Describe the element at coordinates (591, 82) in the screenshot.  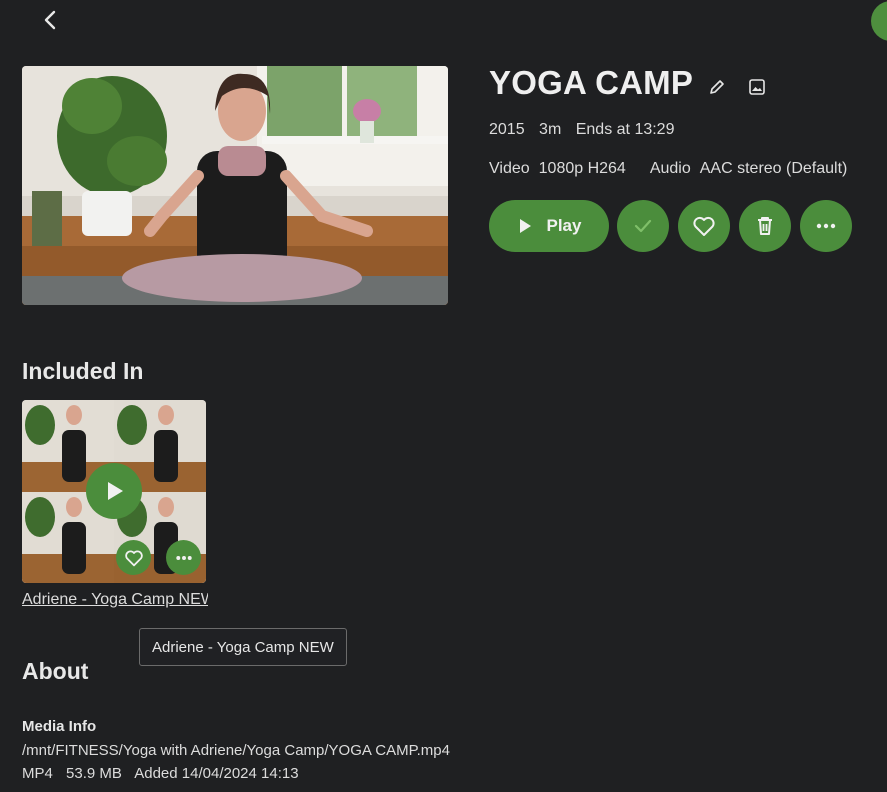
I see `page-title: YOGA CAMP` at that location.